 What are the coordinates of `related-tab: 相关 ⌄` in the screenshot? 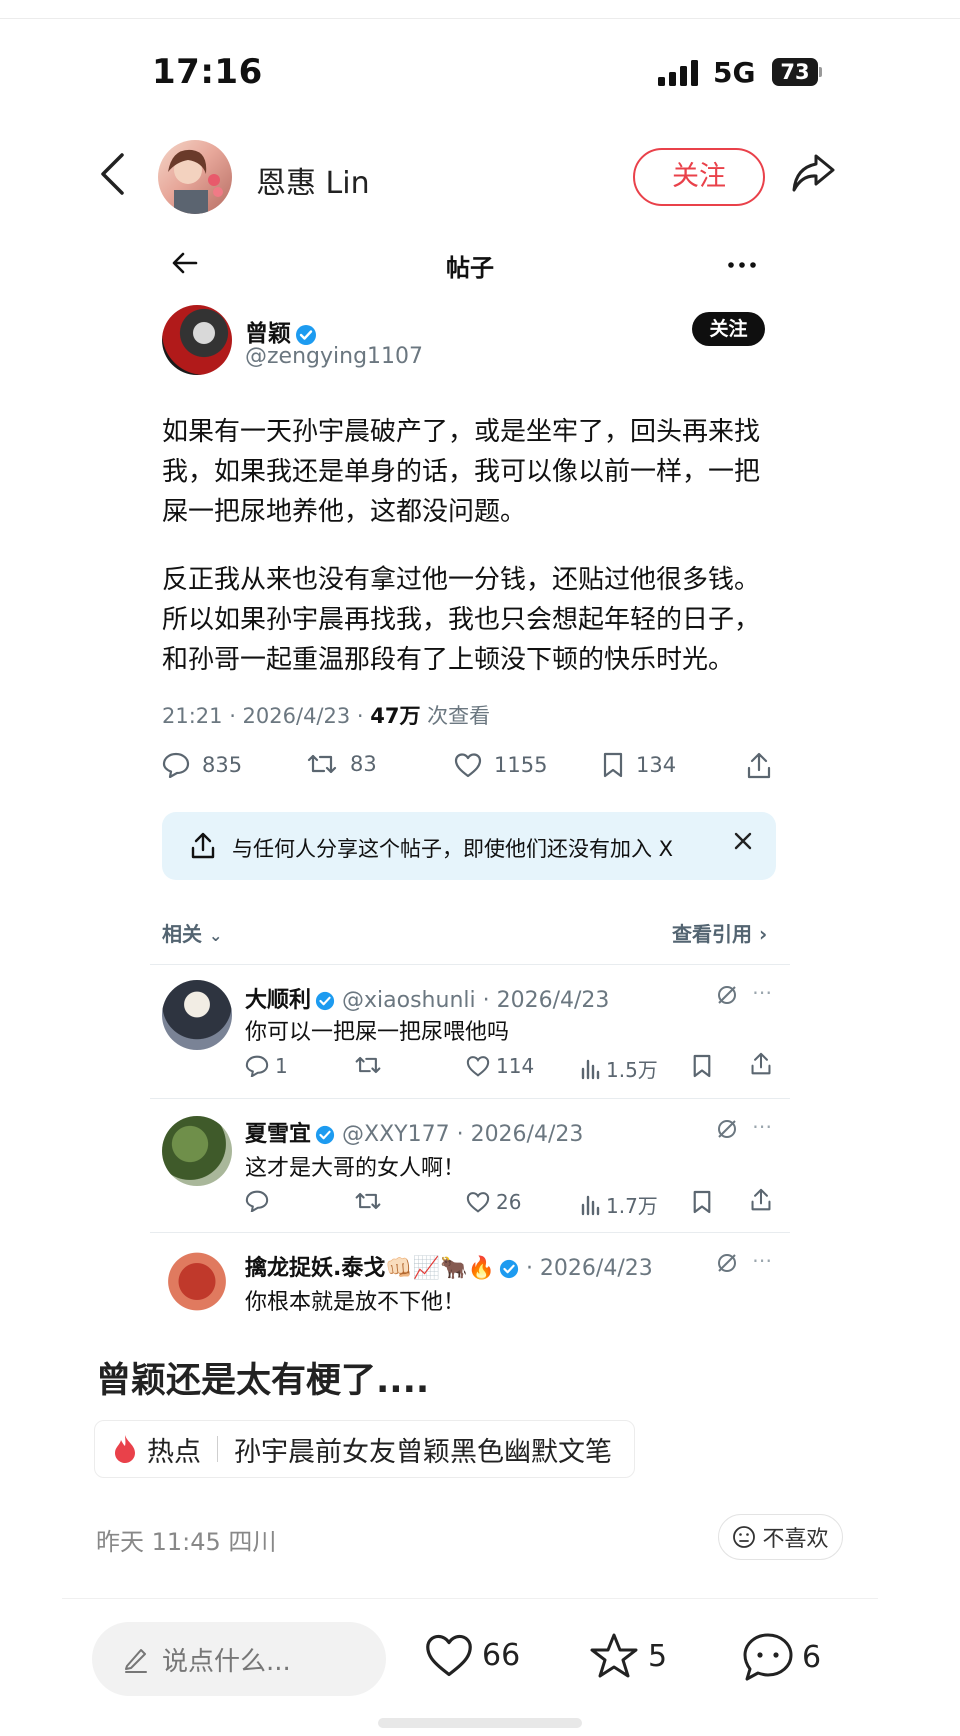 It's located at (192, 932).